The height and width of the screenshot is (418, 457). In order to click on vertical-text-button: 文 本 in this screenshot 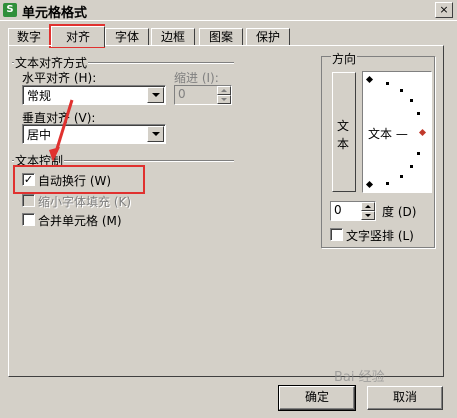, I will do `click(344, 132)`.